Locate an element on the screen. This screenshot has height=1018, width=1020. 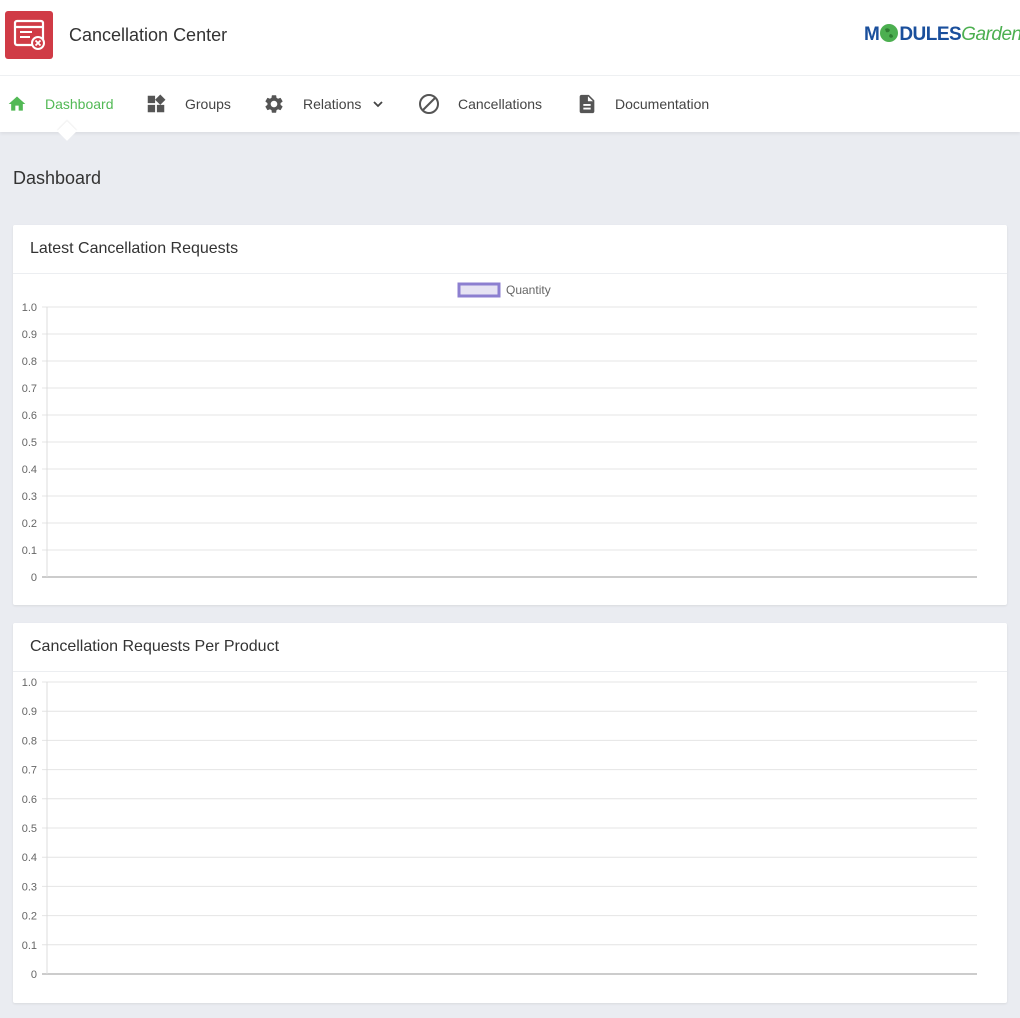
nav-label-relations: Relations is located at coordinates (332, 104).